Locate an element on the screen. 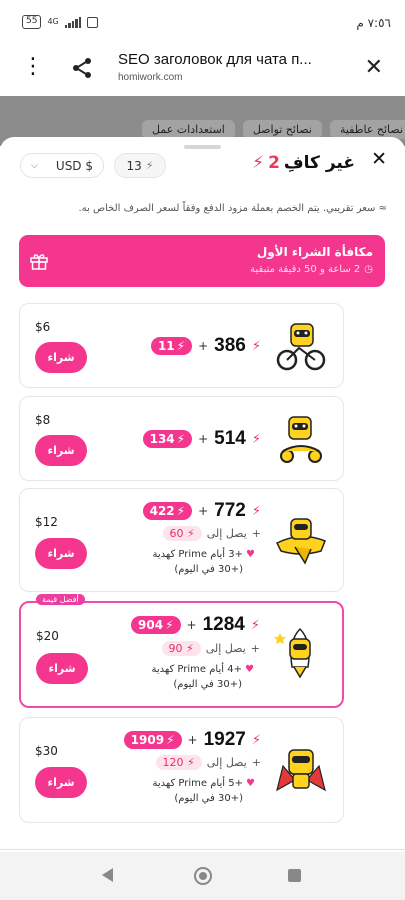  bonus-value: 904 is located at coordinates (151, 625).